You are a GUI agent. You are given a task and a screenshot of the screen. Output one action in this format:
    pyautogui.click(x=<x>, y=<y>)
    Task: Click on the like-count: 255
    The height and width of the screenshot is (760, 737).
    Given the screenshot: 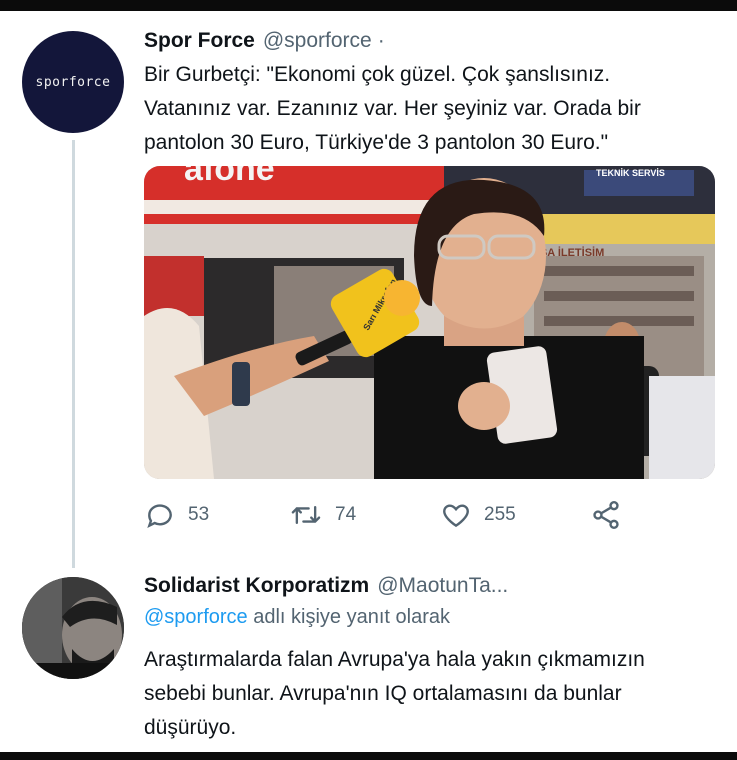 What is the action you would take?
    pyautogui.click(x=500, y=514)
    